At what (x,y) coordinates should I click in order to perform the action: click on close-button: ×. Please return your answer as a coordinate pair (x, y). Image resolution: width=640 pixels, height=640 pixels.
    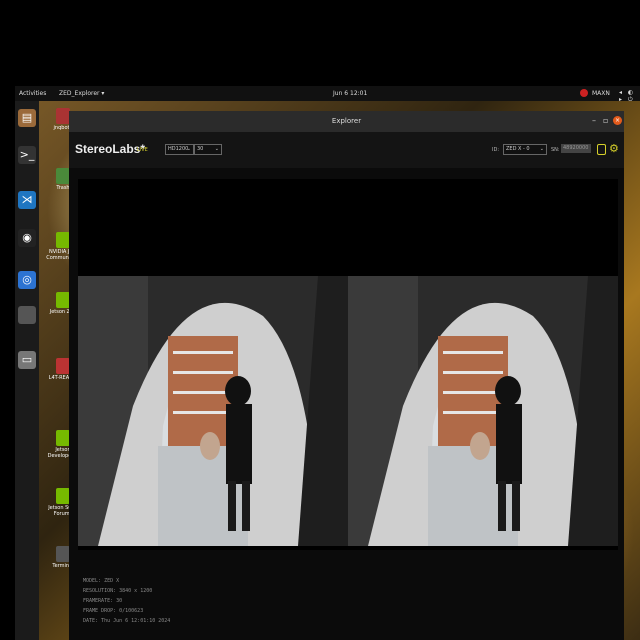
    Looking at the image, I should click on (617, 120).